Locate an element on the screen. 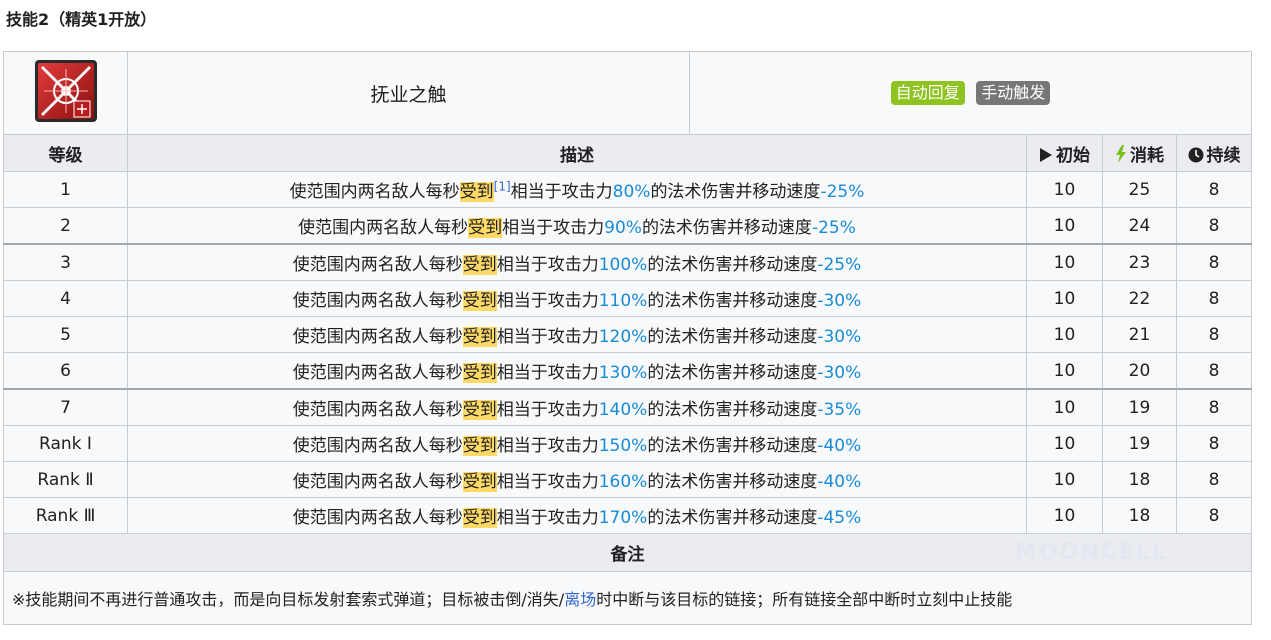 The image size is (1271, 640). description-cell: 使范围内两名敌人每秒受到相当于攻击力130%的法术伤害并移动速度-30% is located at coordinates (577, 371).